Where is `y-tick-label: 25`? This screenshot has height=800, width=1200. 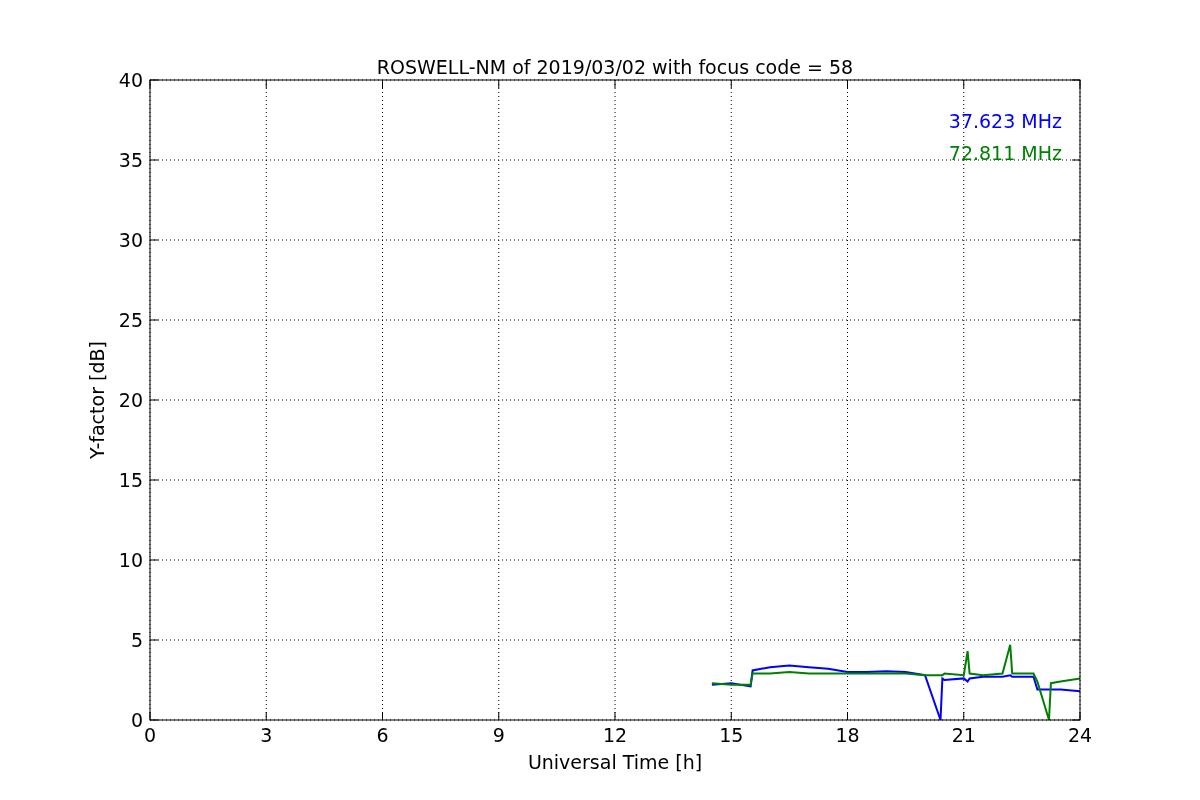
y-tick-label: 25 is located at coordinates (130, 320).